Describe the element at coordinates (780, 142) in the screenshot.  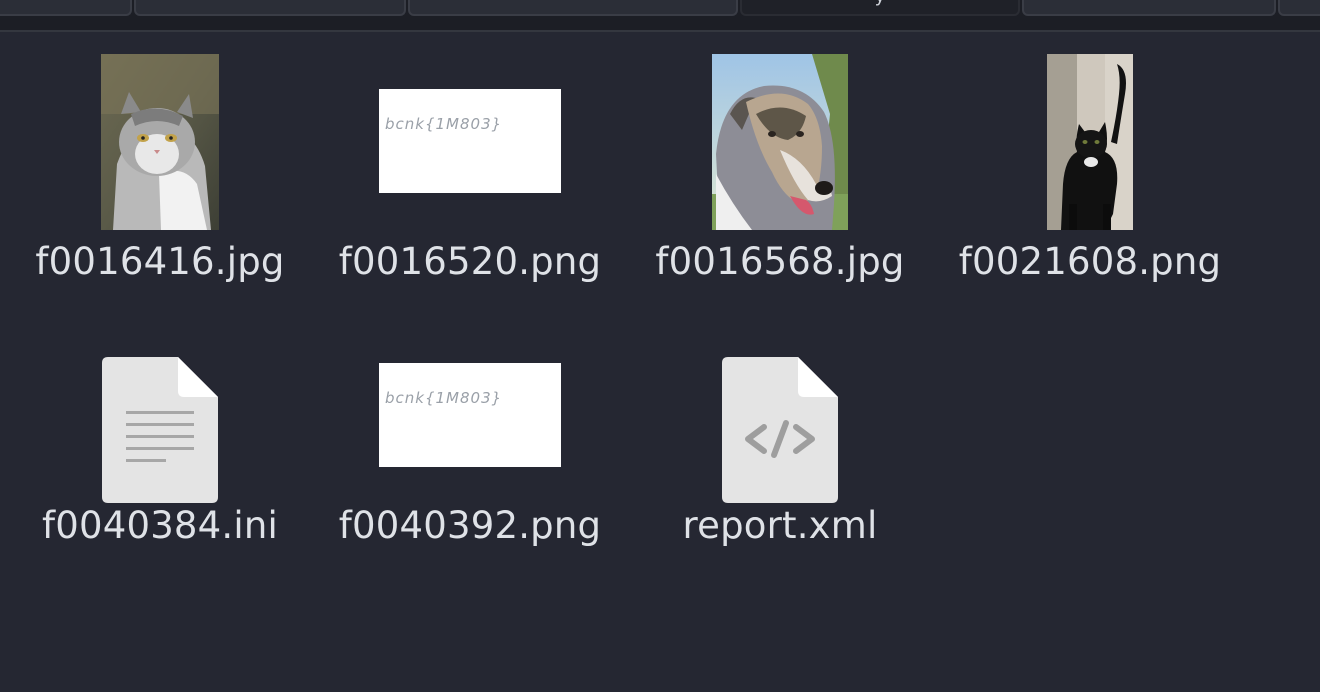
I see `dog-photo-thumbnail` at that location.